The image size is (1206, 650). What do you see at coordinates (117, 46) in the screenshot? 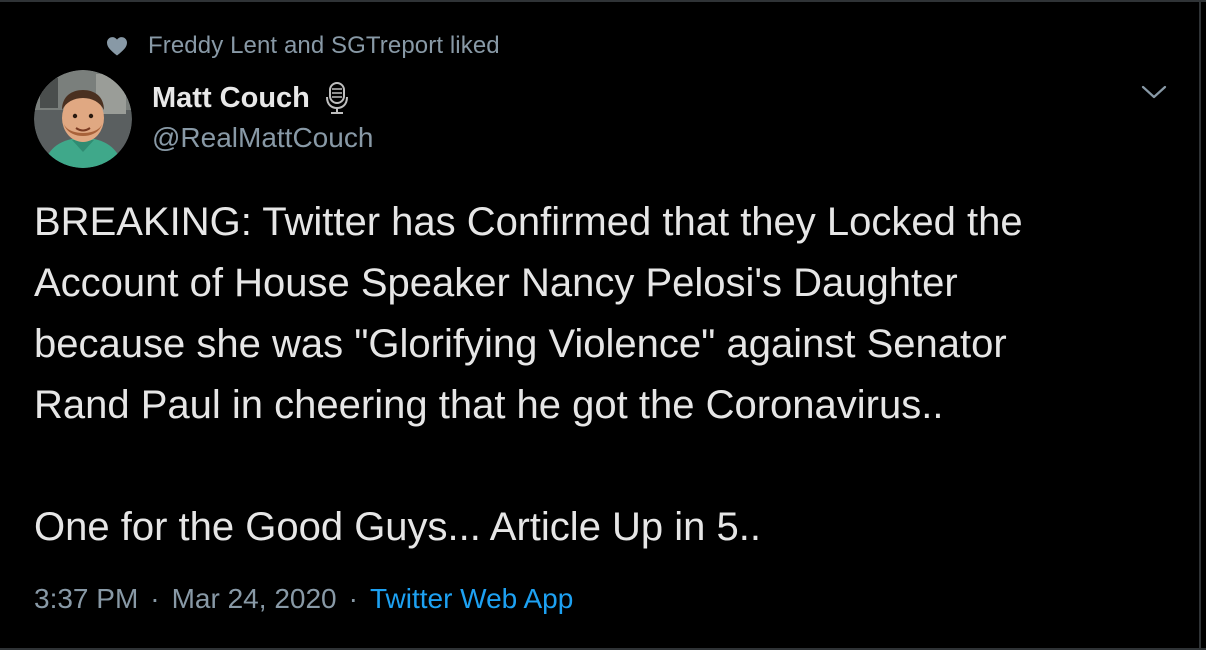
I see `heart-icon` at bounding box center [117, 46].